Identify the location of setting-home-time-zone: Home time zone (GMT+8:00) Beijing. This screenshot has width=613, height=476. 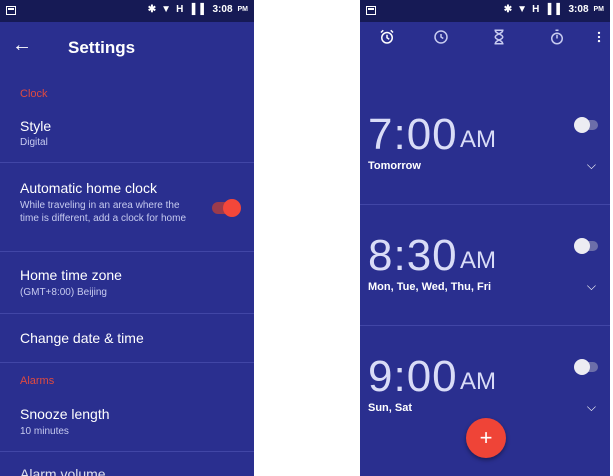
(127, 283).